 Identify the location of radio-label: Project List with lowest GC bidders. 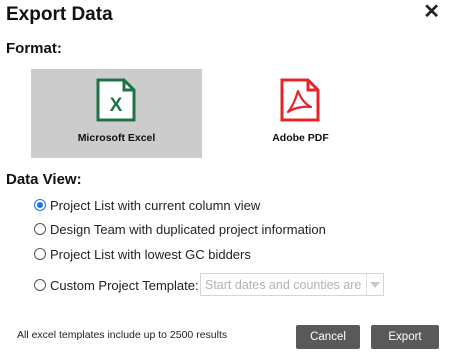
(150, 254).